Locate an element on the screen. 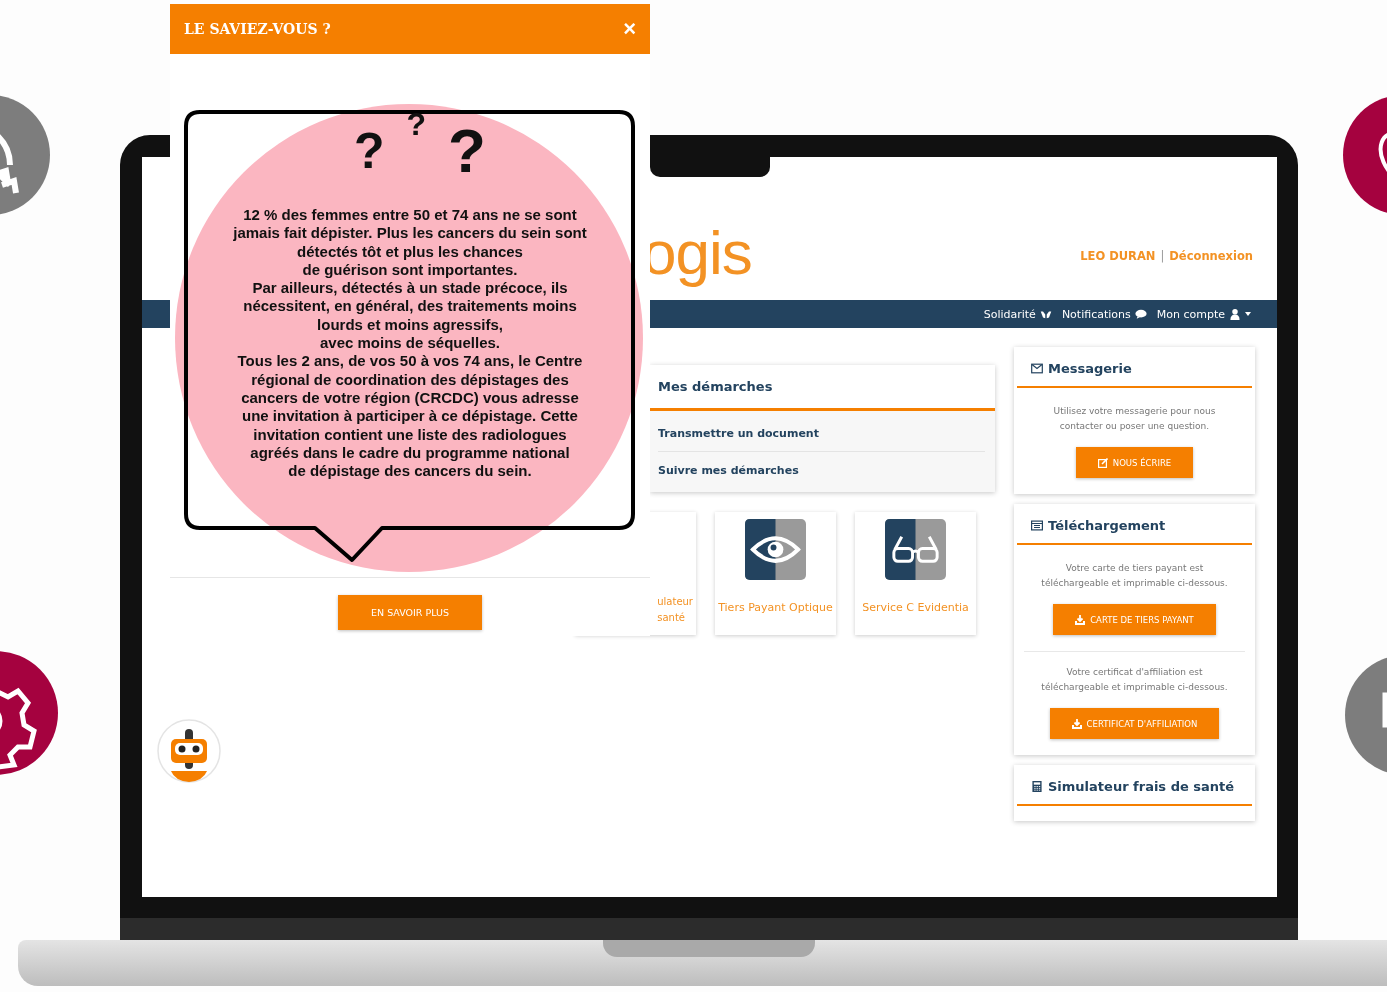 The image size is (1387, 992). popup-title: LE SAVIEZ-VOUS ? is located at coordinates (257, 29).